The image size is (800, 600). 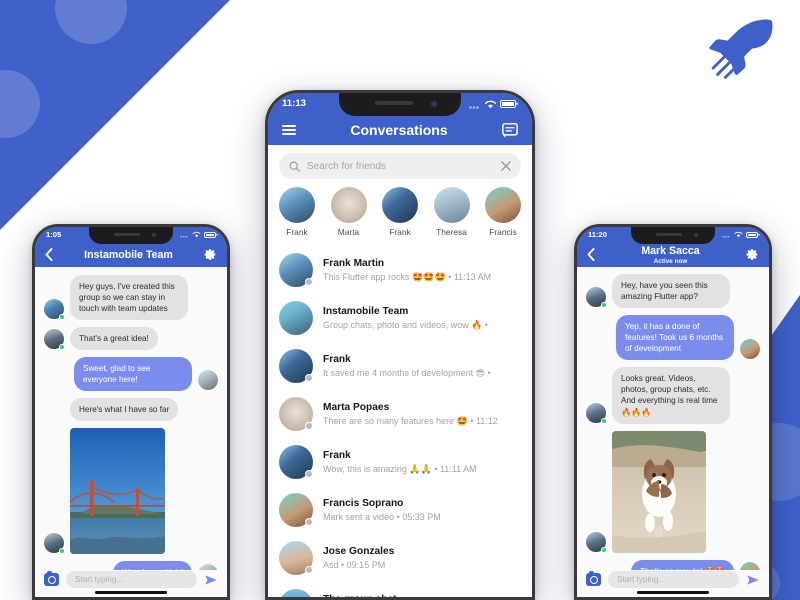 What do you see at coordinates (152, 565) in the screenshot?
I see `message-bubble: Wow I, good job!` at bounding box center [152, 565].